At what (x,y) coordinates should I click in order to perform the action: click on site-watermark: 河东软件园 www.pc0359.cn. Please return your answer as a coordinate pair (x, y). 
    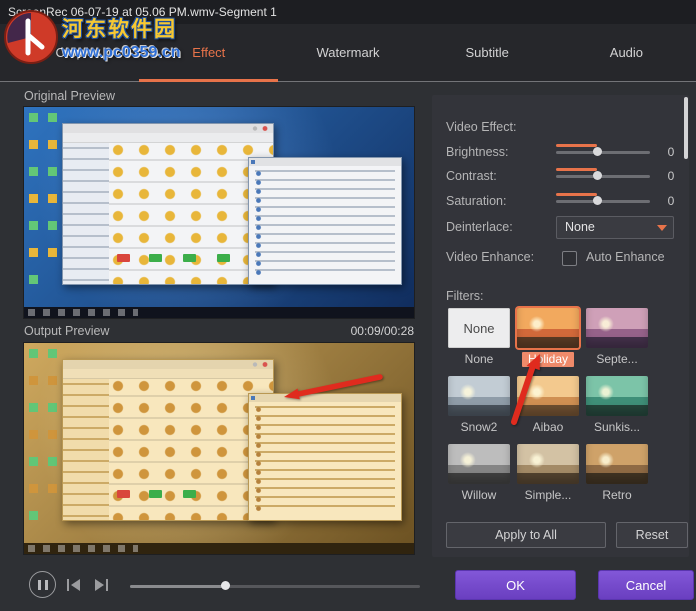
    Looking at the image, I should click on (92, 37).